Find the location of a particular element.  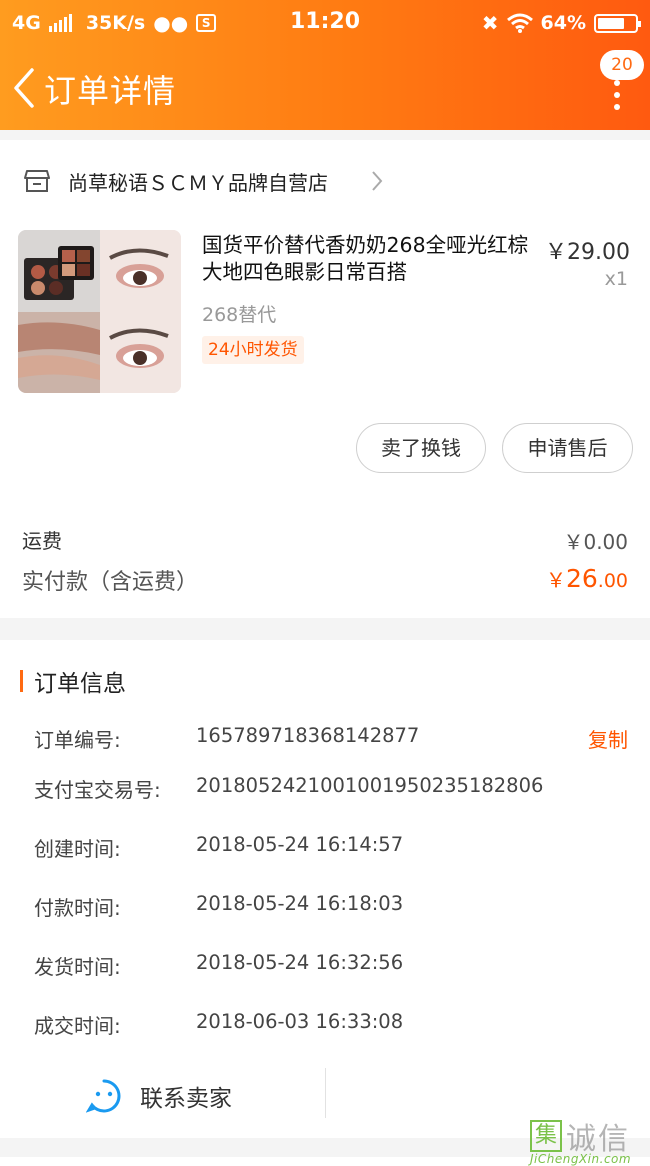

chevron-right-icon is located at coordinates (377, 181).